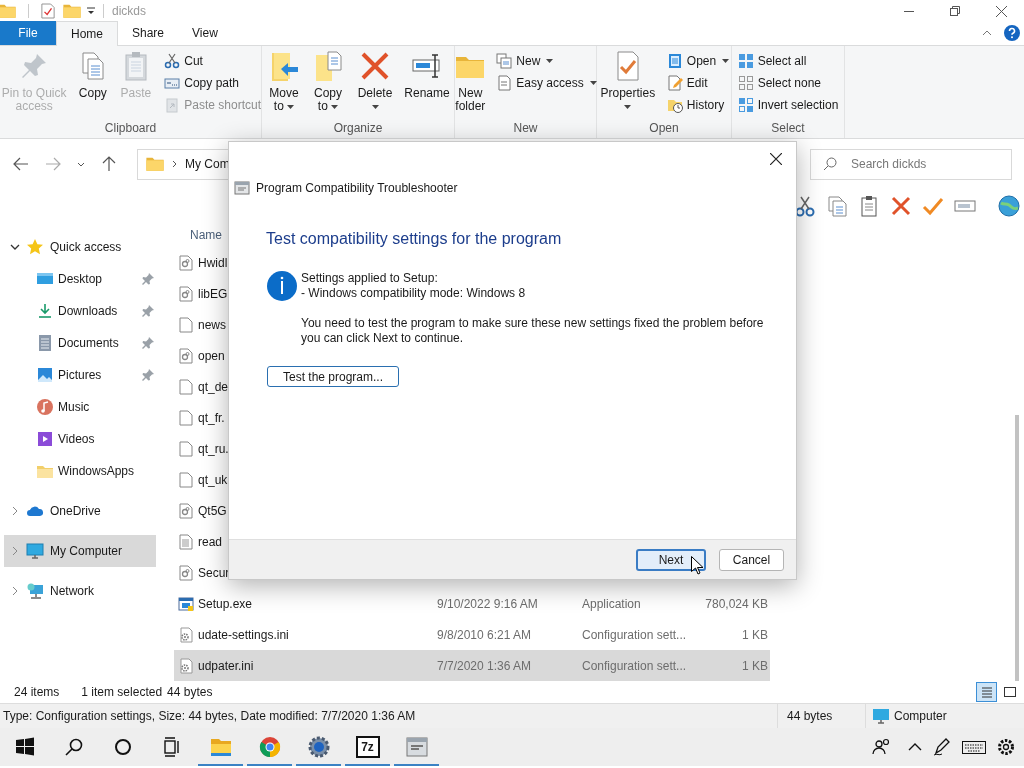 The height and width of the screenshot is (768, 1024). Describe the element at coordinates (225, 603) in the screenshot. I see `file-name: Setup.exe` at that location.